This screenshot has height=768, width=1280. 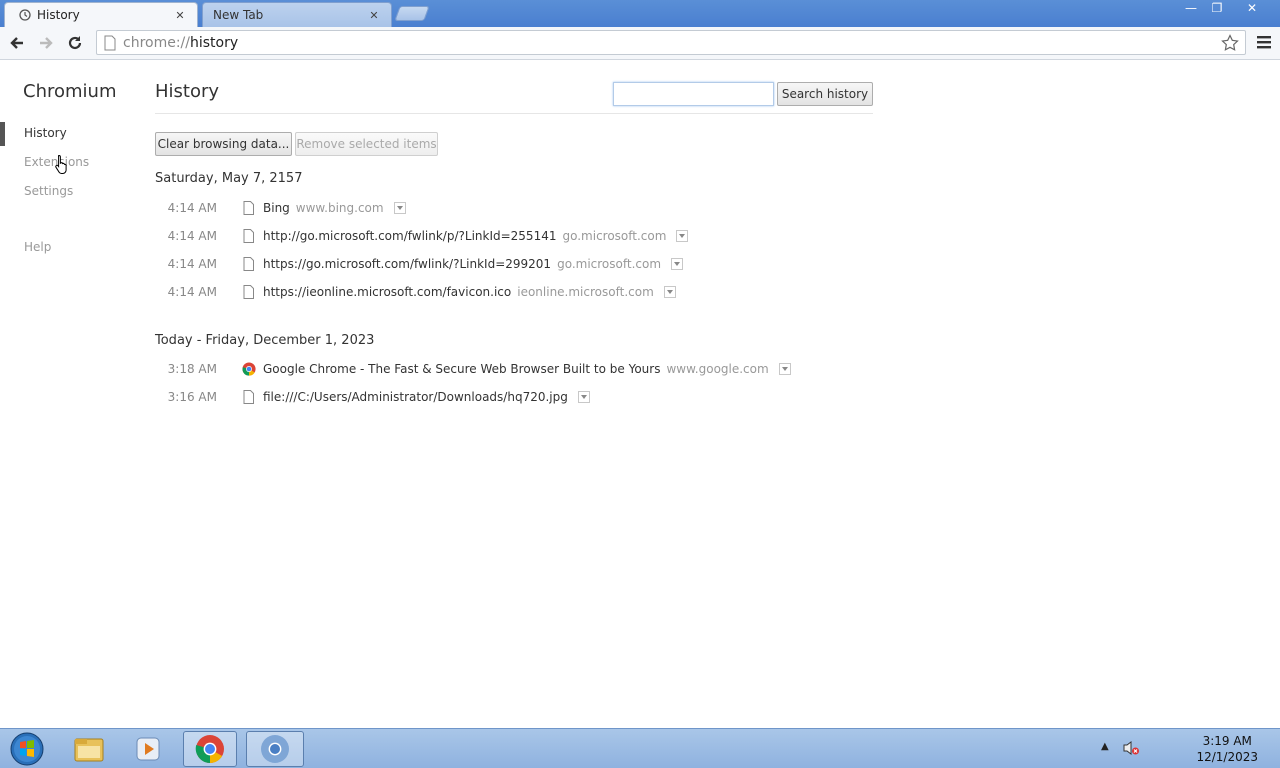 I want to click on chromium-icon, so click(x=275, y=749).